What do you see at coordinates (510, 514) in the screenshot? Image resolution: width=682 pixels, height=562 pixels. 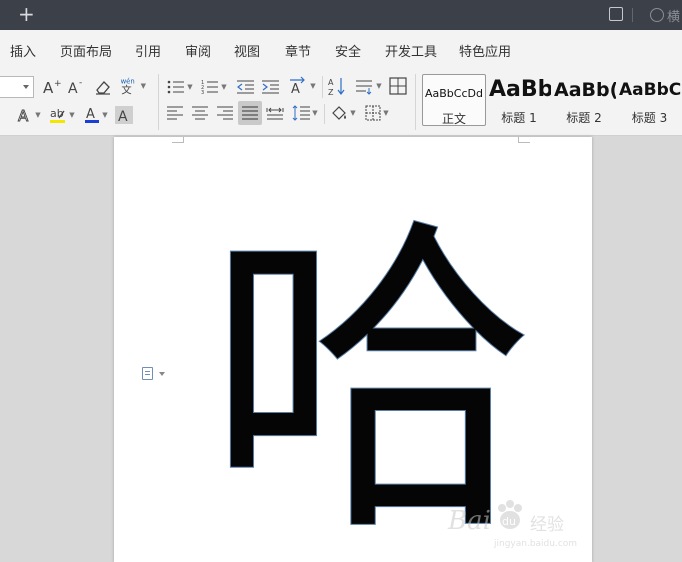 I see `paw-icon: du` at bounding box center [510, 514].